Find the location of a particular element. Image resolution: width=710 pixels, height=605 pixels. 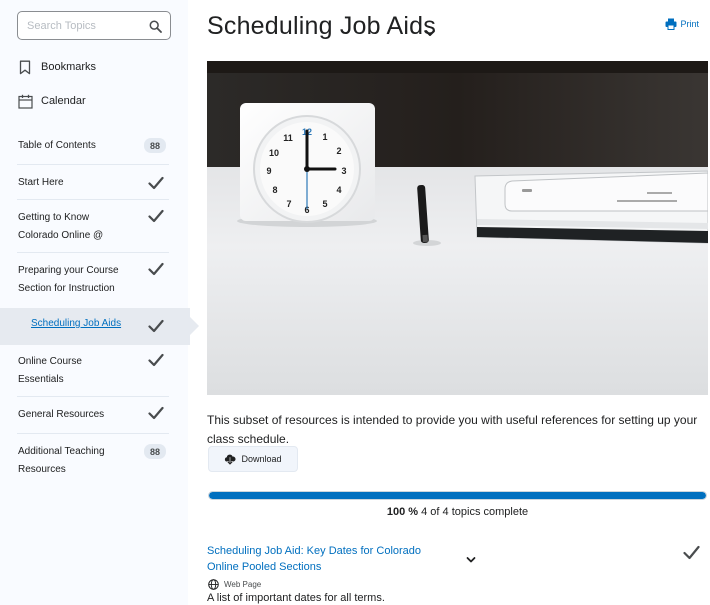

topic-description: A list of important dates for all terms. is located at coordinates (296, 598).